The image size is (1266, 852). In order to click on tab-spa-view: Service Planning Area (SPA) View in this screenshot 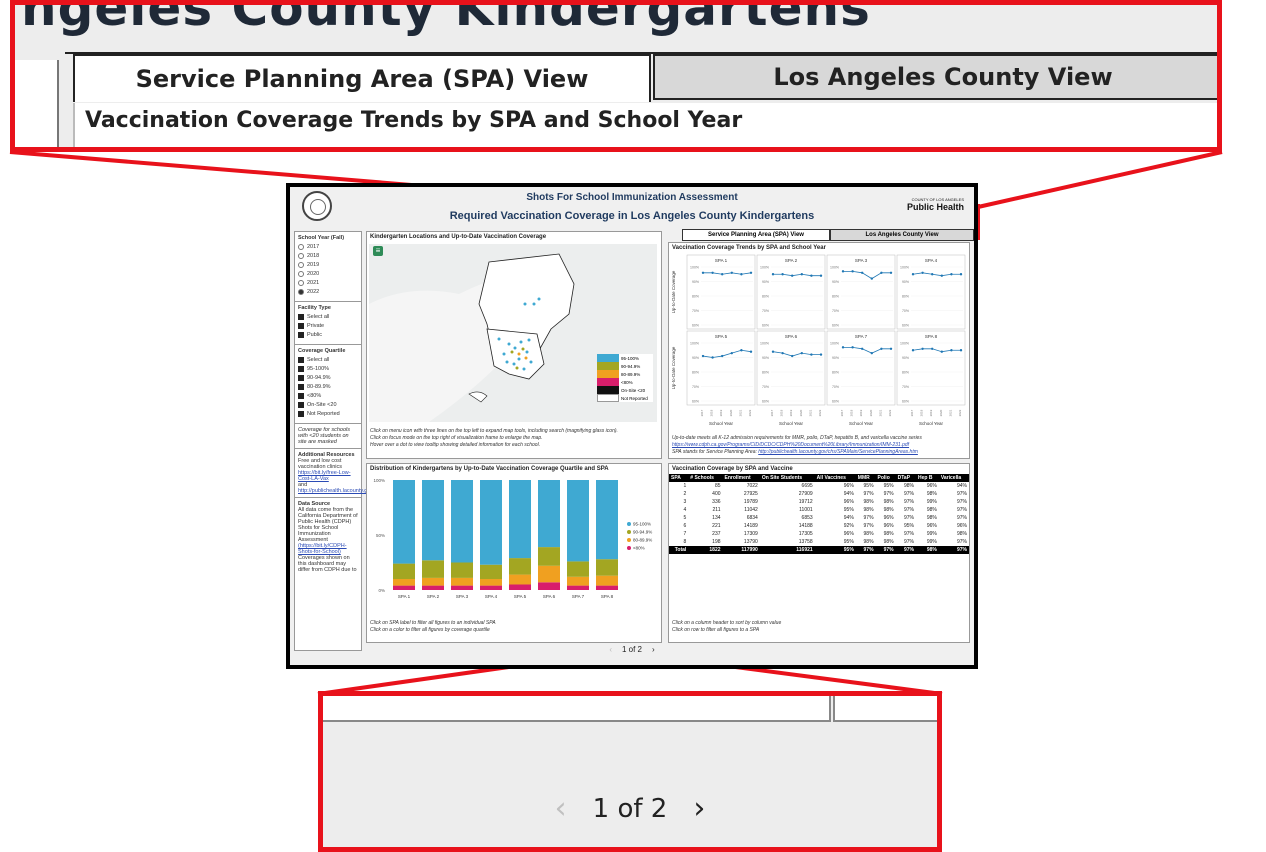, I will do `click(362, 78)`.